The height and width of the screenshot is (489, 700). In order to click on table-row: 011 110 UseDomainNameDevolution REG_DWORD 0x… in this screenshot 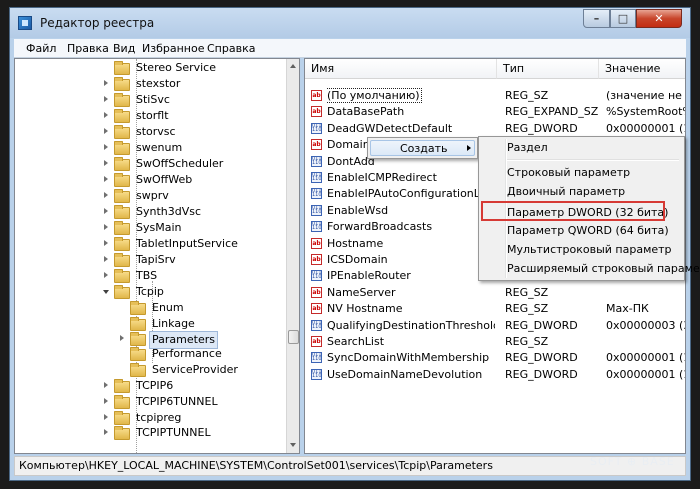, I will do `click(495, 375)`.